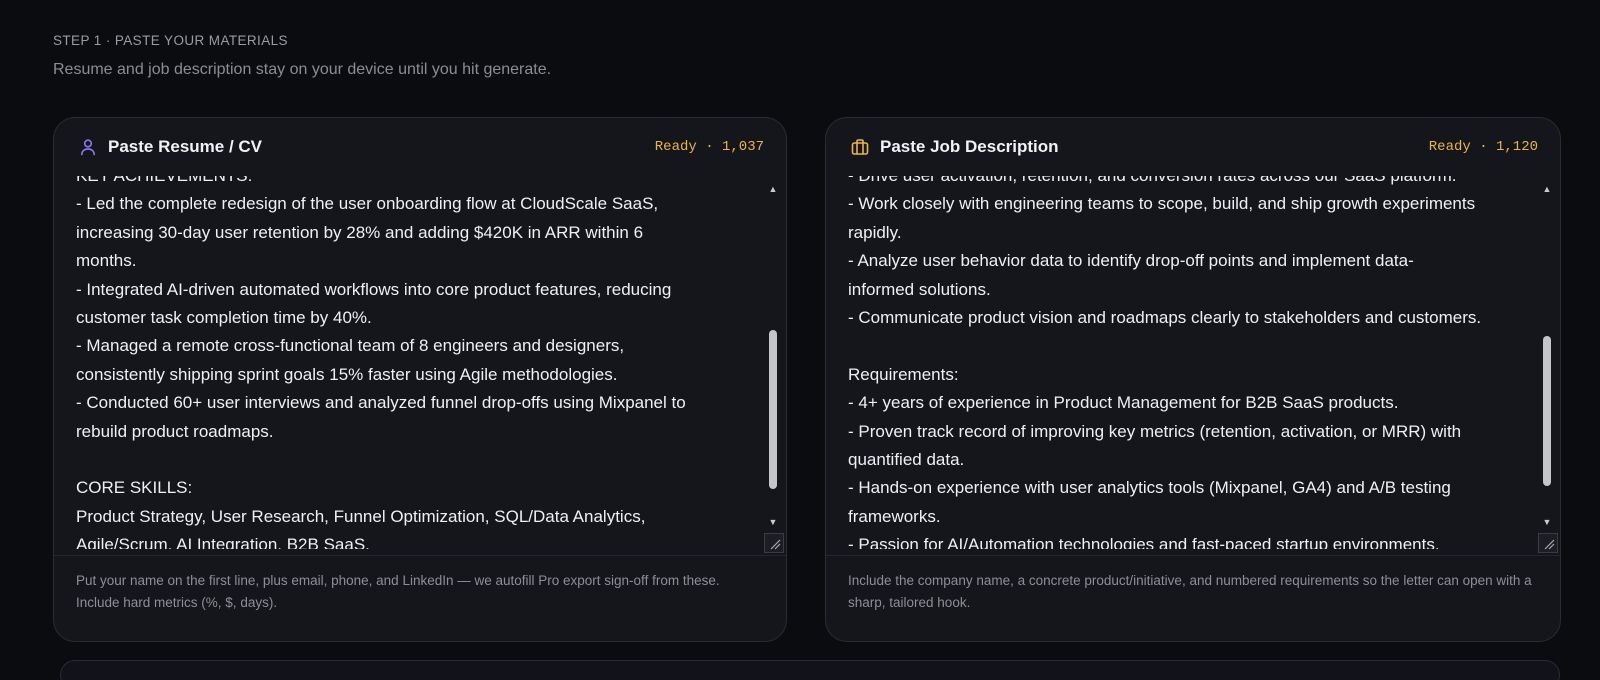  Describe the element at coordinates (774, 543) in the screenshot. I see `resume-resize-handle` at that location.